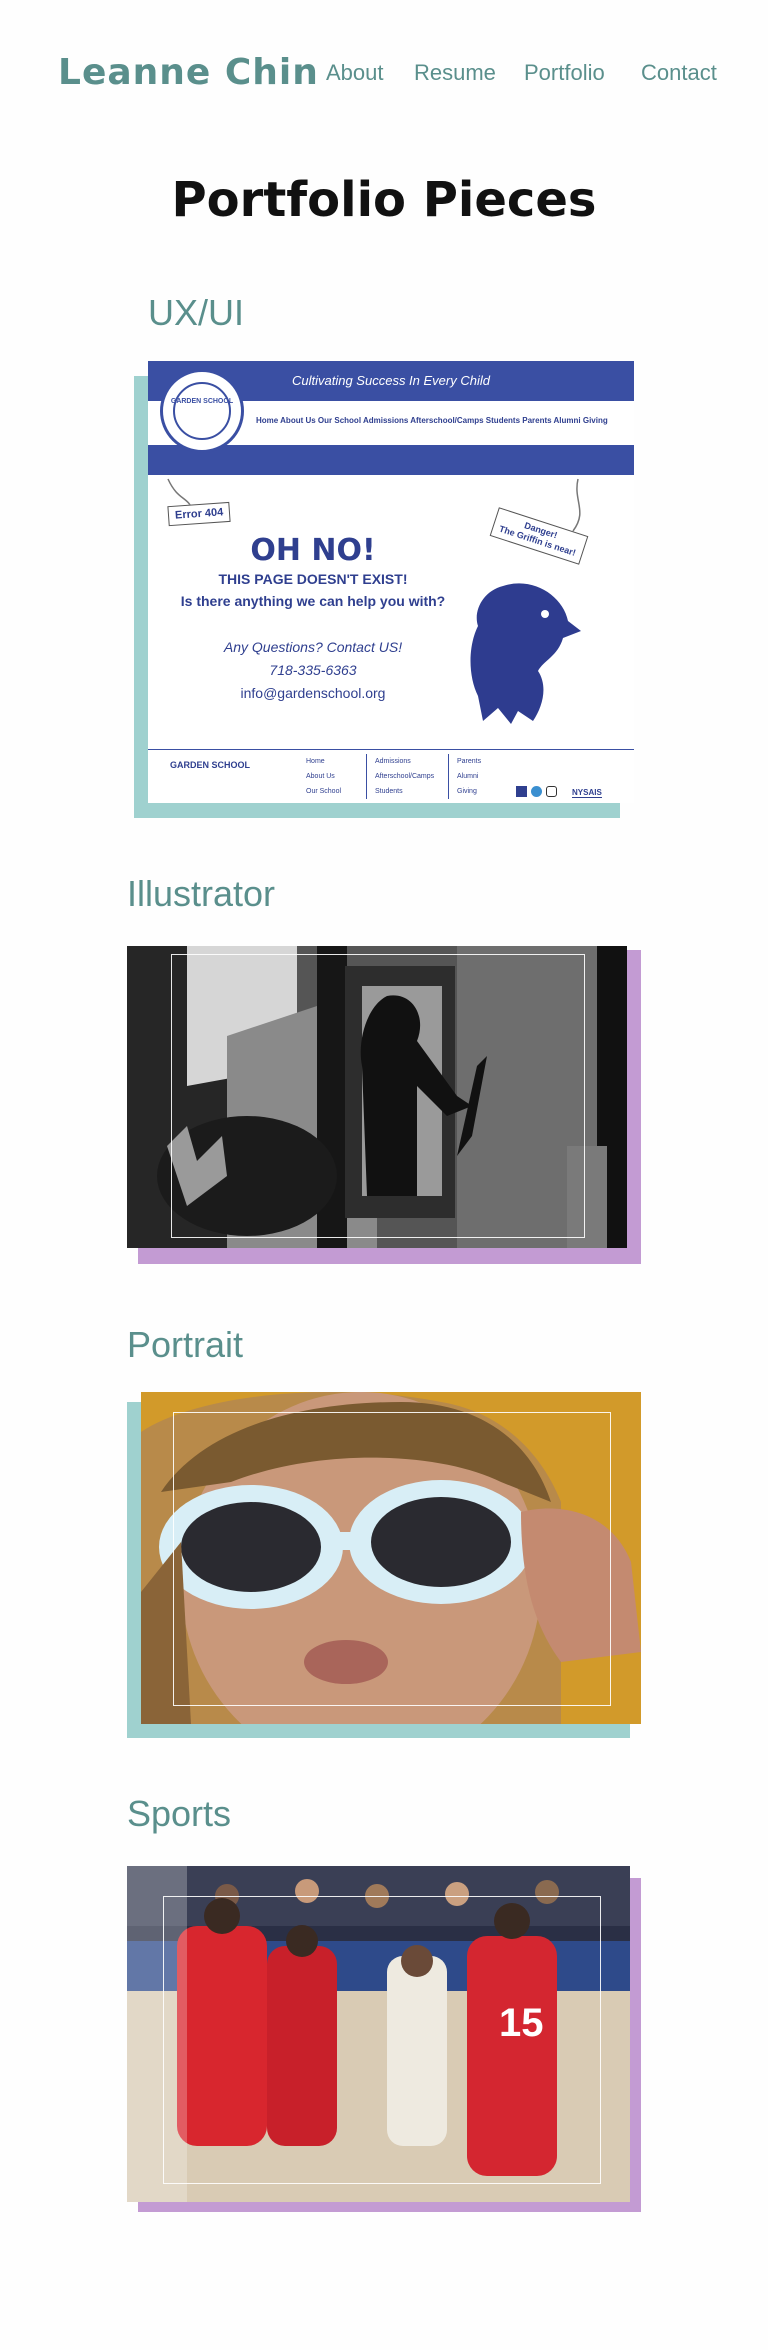 This screenshot has width=768, height=2350. Describe the element at coordinates (188, 72) in the screenshot. I see `brand-logo: Leanne Chin` at that location.